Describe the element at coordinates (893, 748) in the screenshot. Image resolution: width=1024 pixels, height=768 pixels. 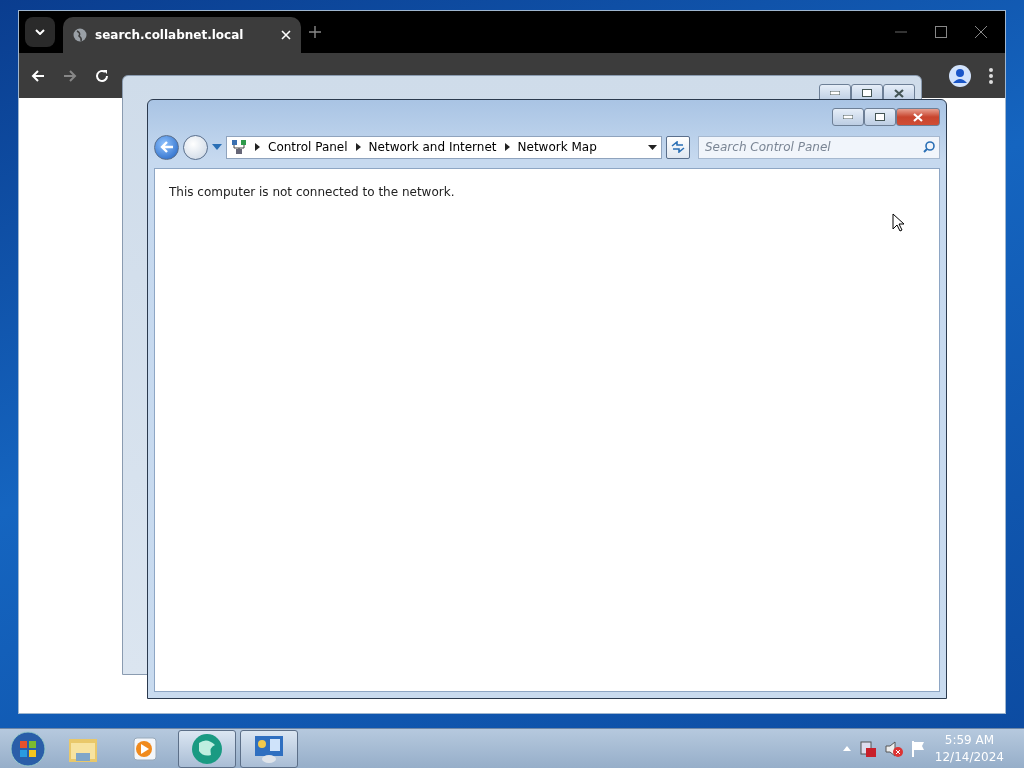
I see `speaker-muted-icon` at that location.